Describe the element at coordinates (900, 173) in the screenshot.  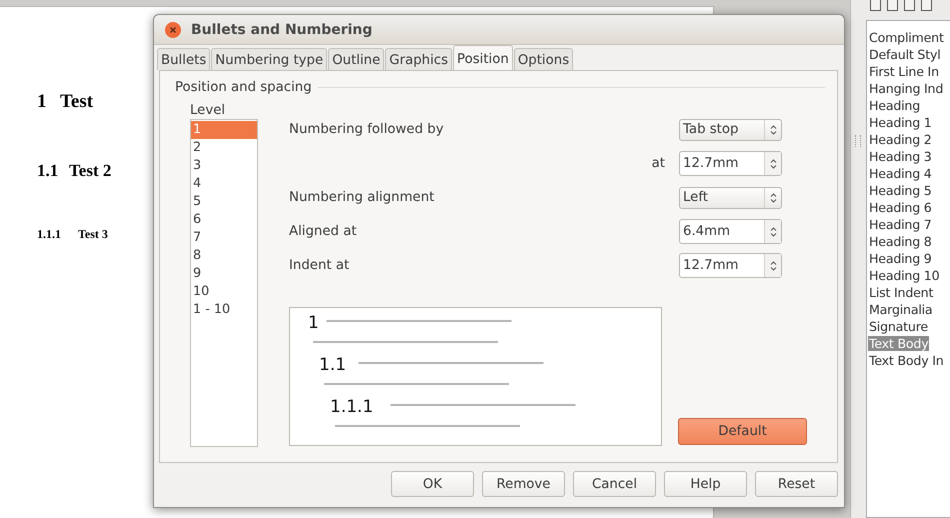
I see `style-list-item: Heading 4` at that location.